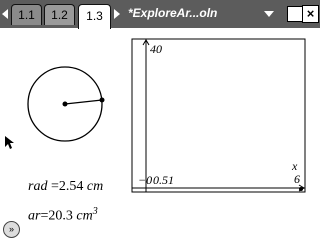 Image resolution: width=320 pixels, height=240 pixels. I want to click on origin-tick-value: 0, so click(149, 180).